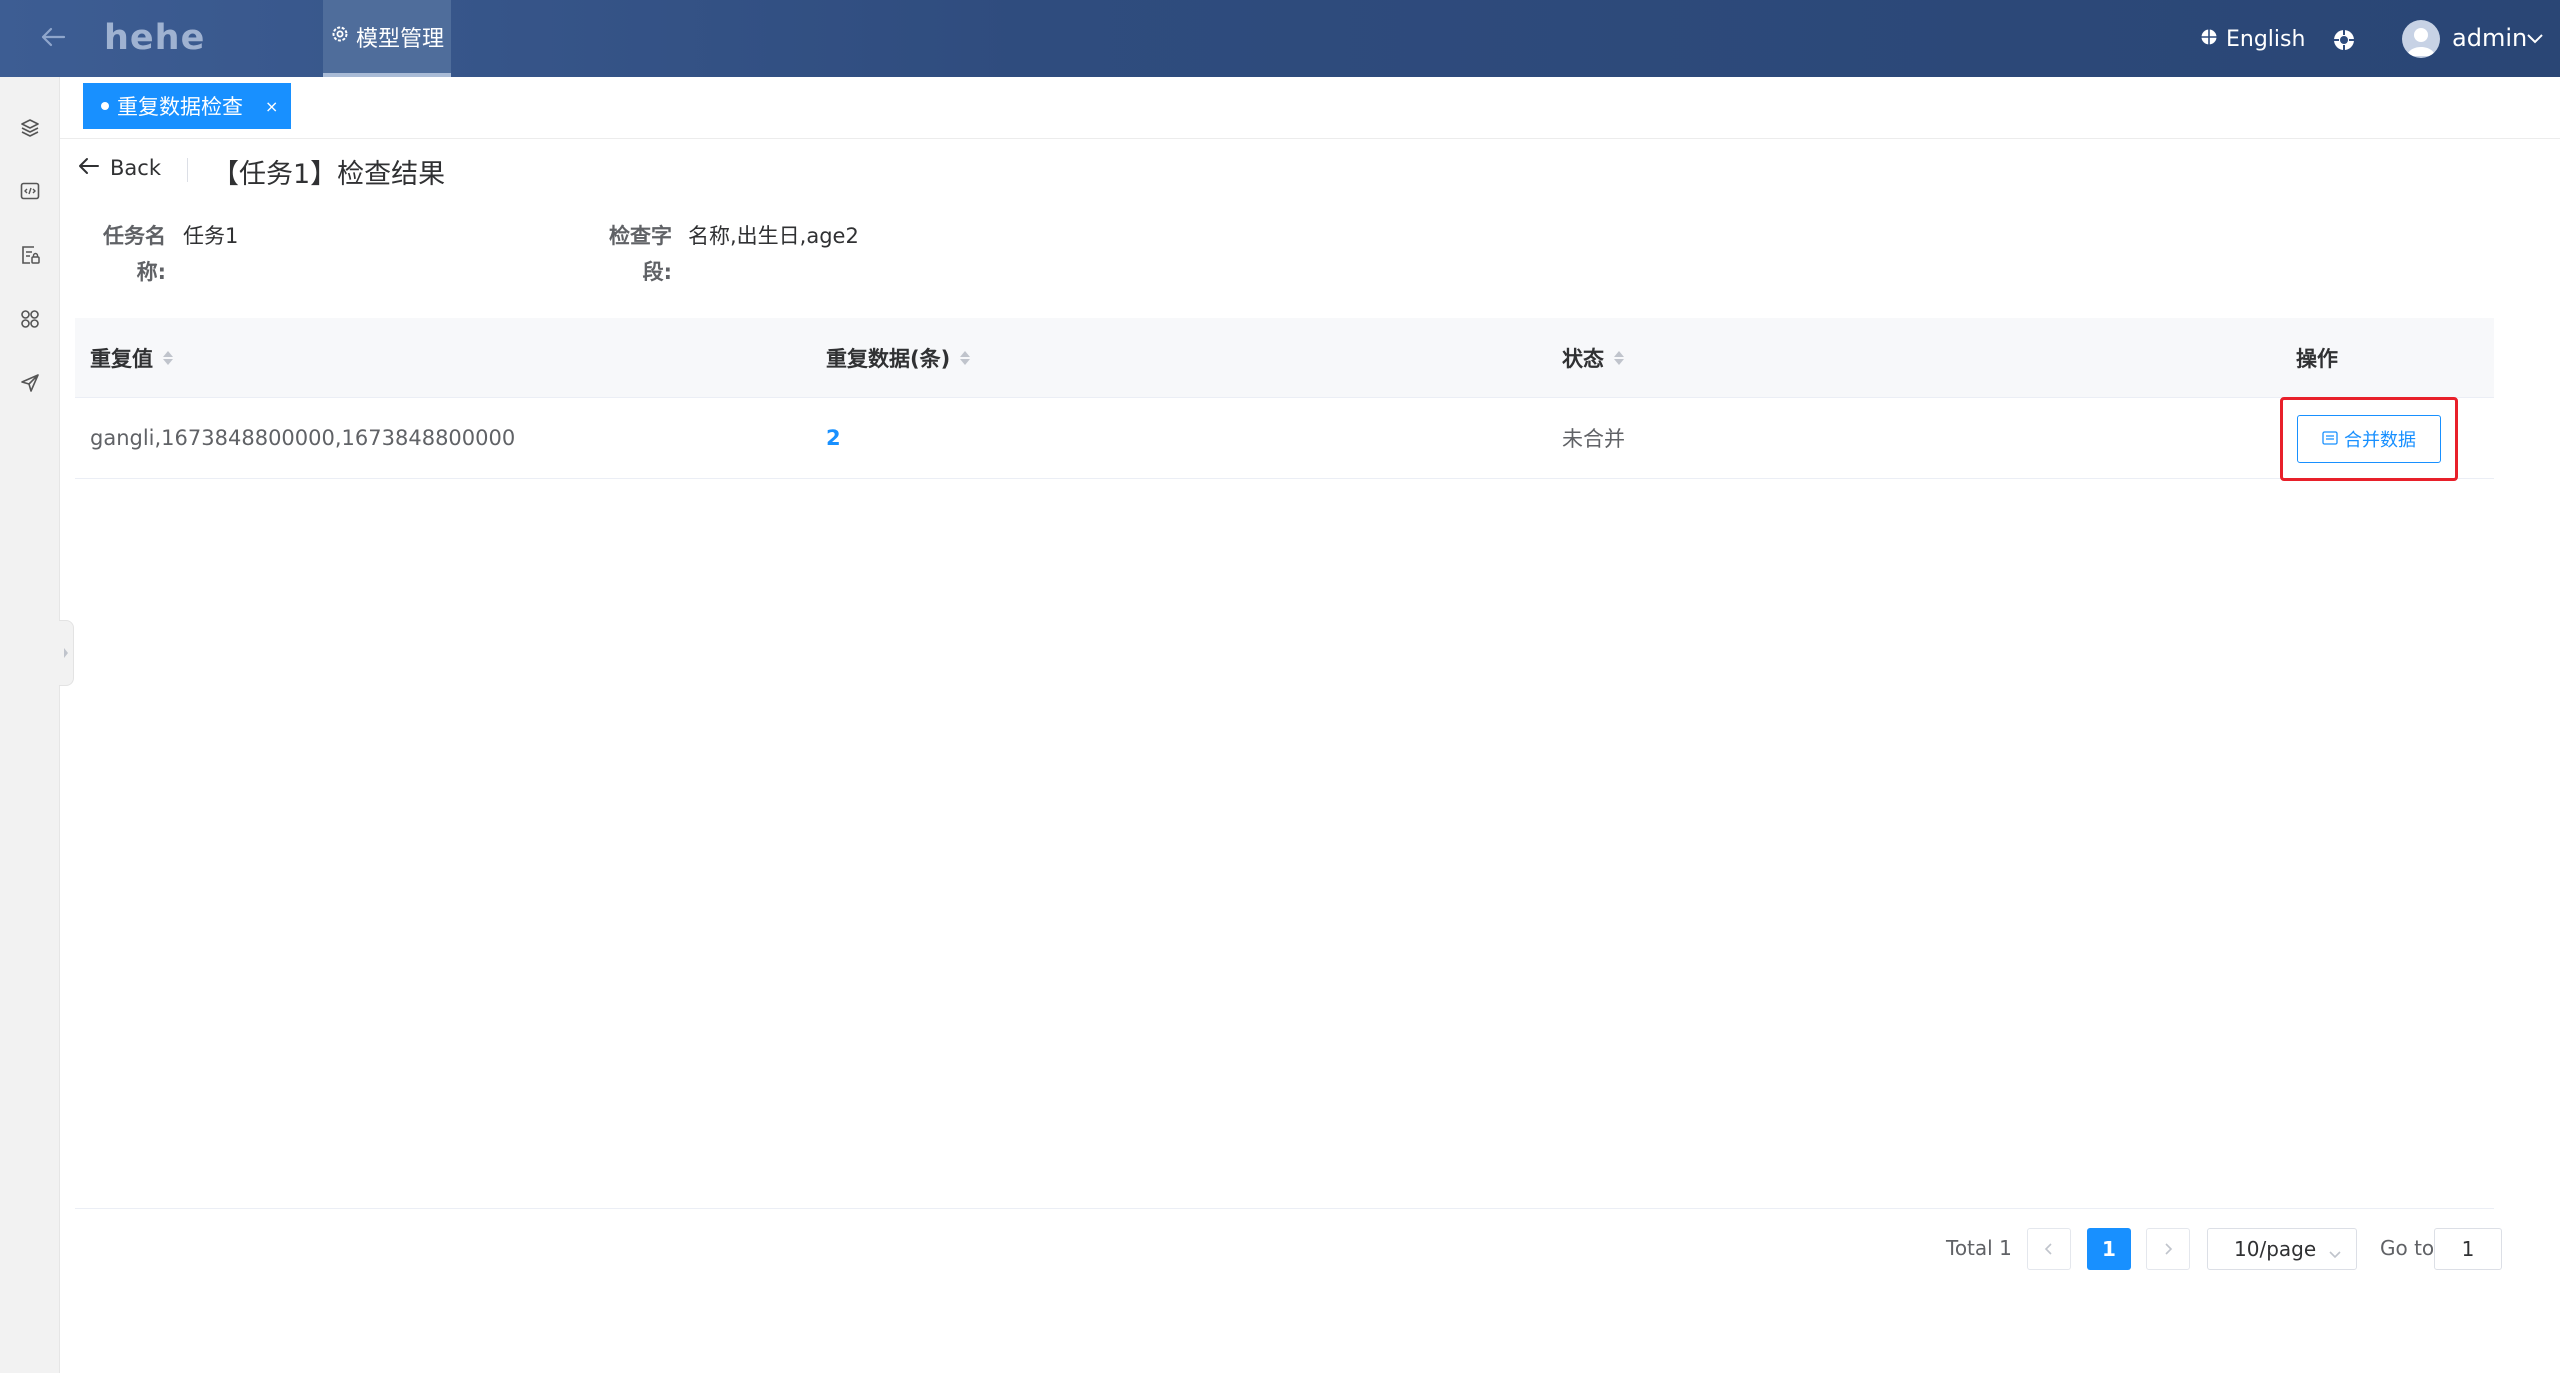 The width and height of the screenshot is (2560, 1373). What do you see at coordinates (773, 236) in the screenshot?
I see `check-fields-value: 名称,出生日,age2` at bounding box center [773, 236].